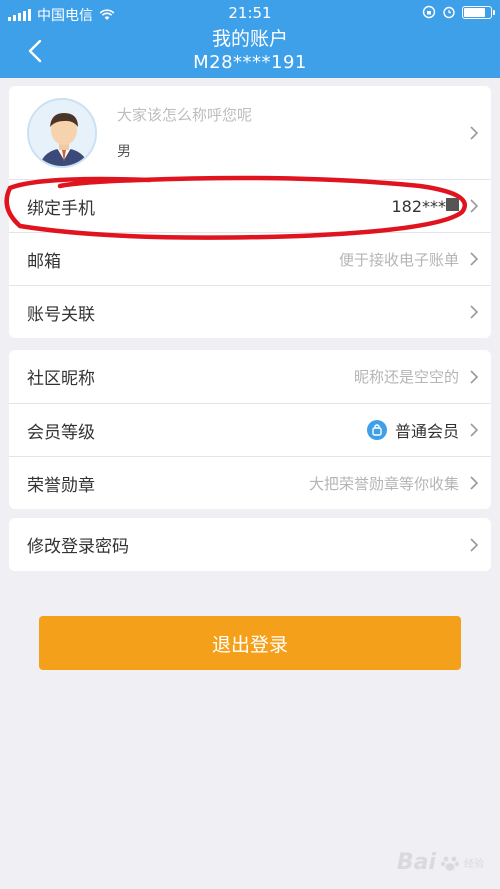 The image size is (500, 889). I want to click on status-bar: 中国电信 21:51, so click(250, 13).